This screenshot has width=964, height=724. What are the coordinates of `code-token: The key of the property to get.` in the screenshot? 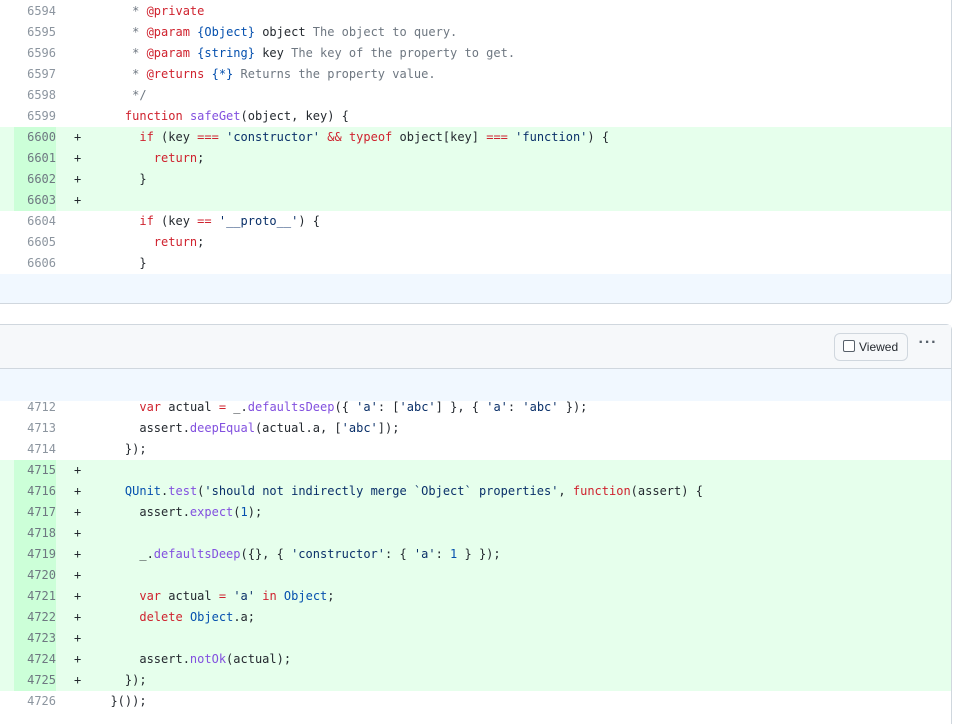 It's located at (399, 53).